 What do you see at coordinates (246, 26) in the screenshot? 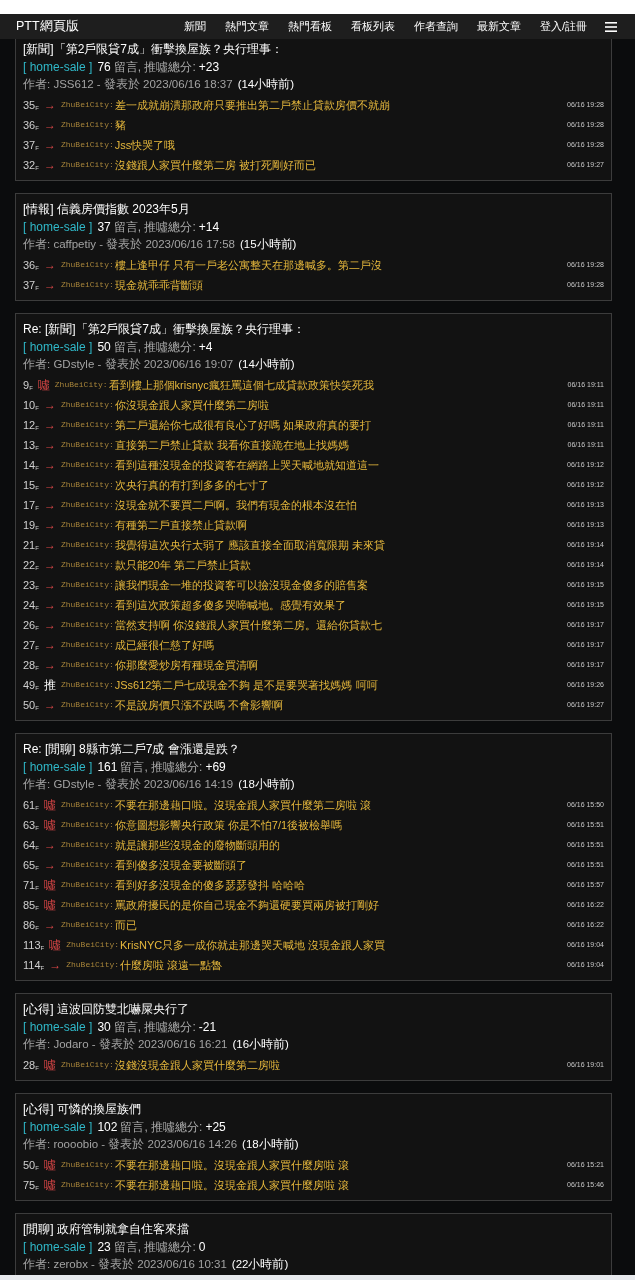
I see `nav-link: 熱門文章` at bounding box center [246, 26].